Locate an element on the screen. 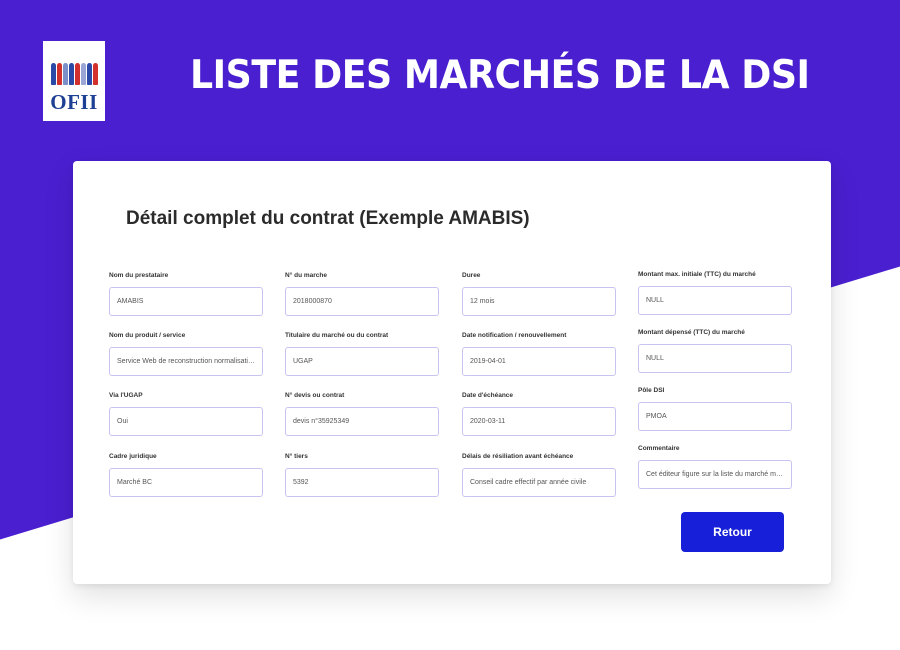 The width and height of the screenshot is (900, 650). field-label: Via l'UGAP is located at coordinates (126, 395).